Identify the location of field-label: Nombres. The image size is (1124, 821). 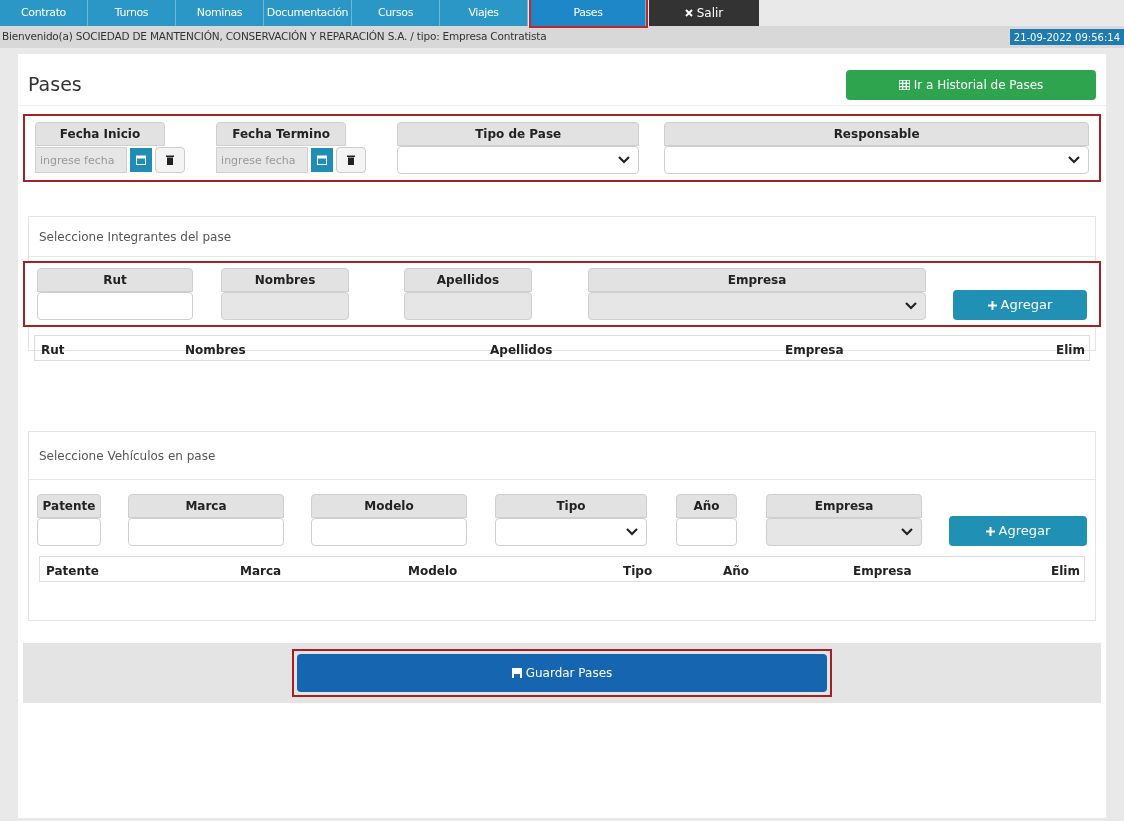
(285, 280).